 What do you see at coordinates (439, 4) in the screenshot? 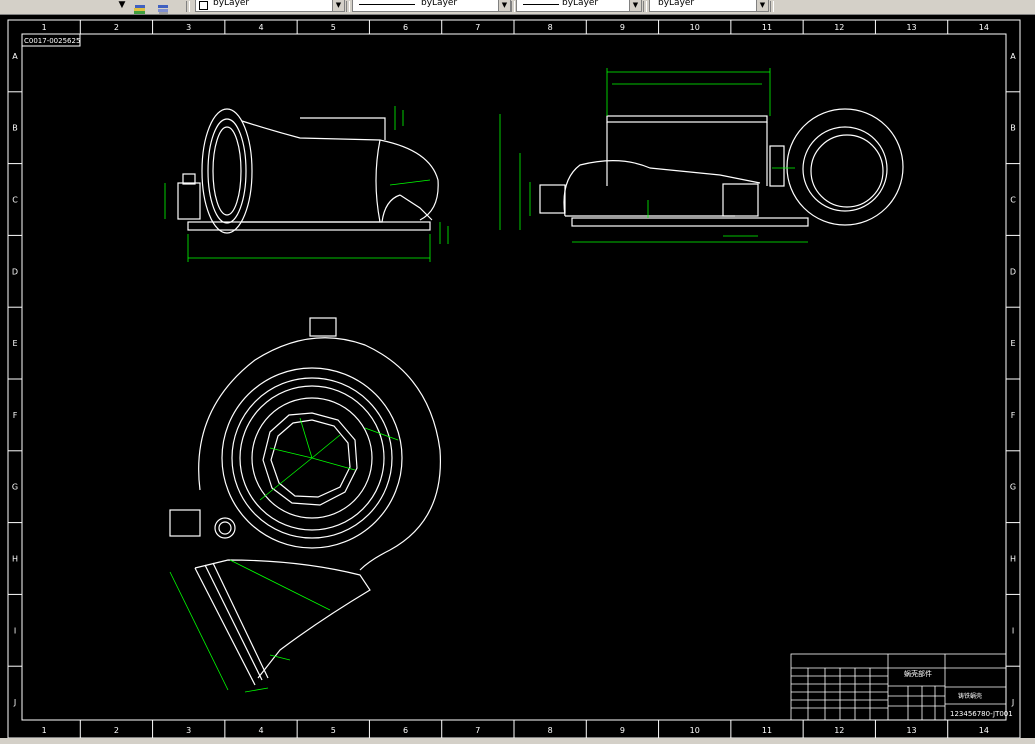
I see `linetype-combo-label: byLayer` at bounding box center [439, 4].